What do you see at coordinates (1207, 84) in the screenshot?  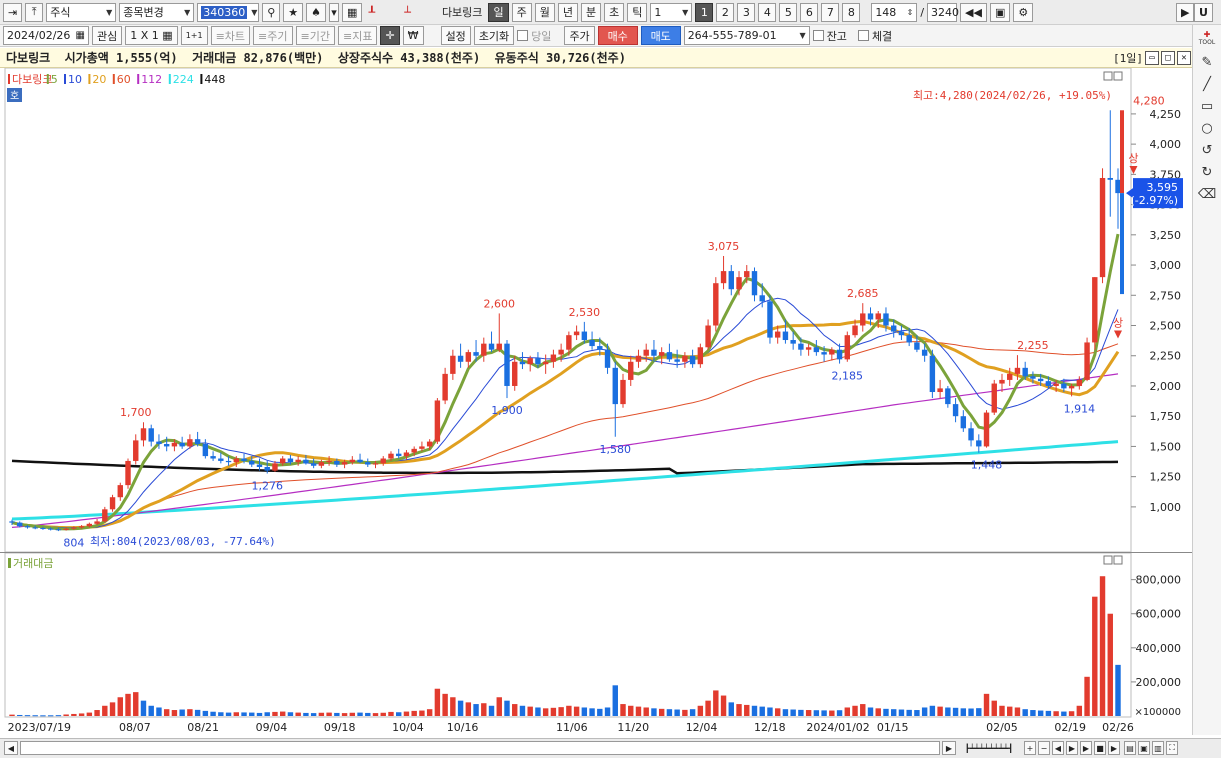 I see `line-icon: ╱` at bounding box center [1207, 84].